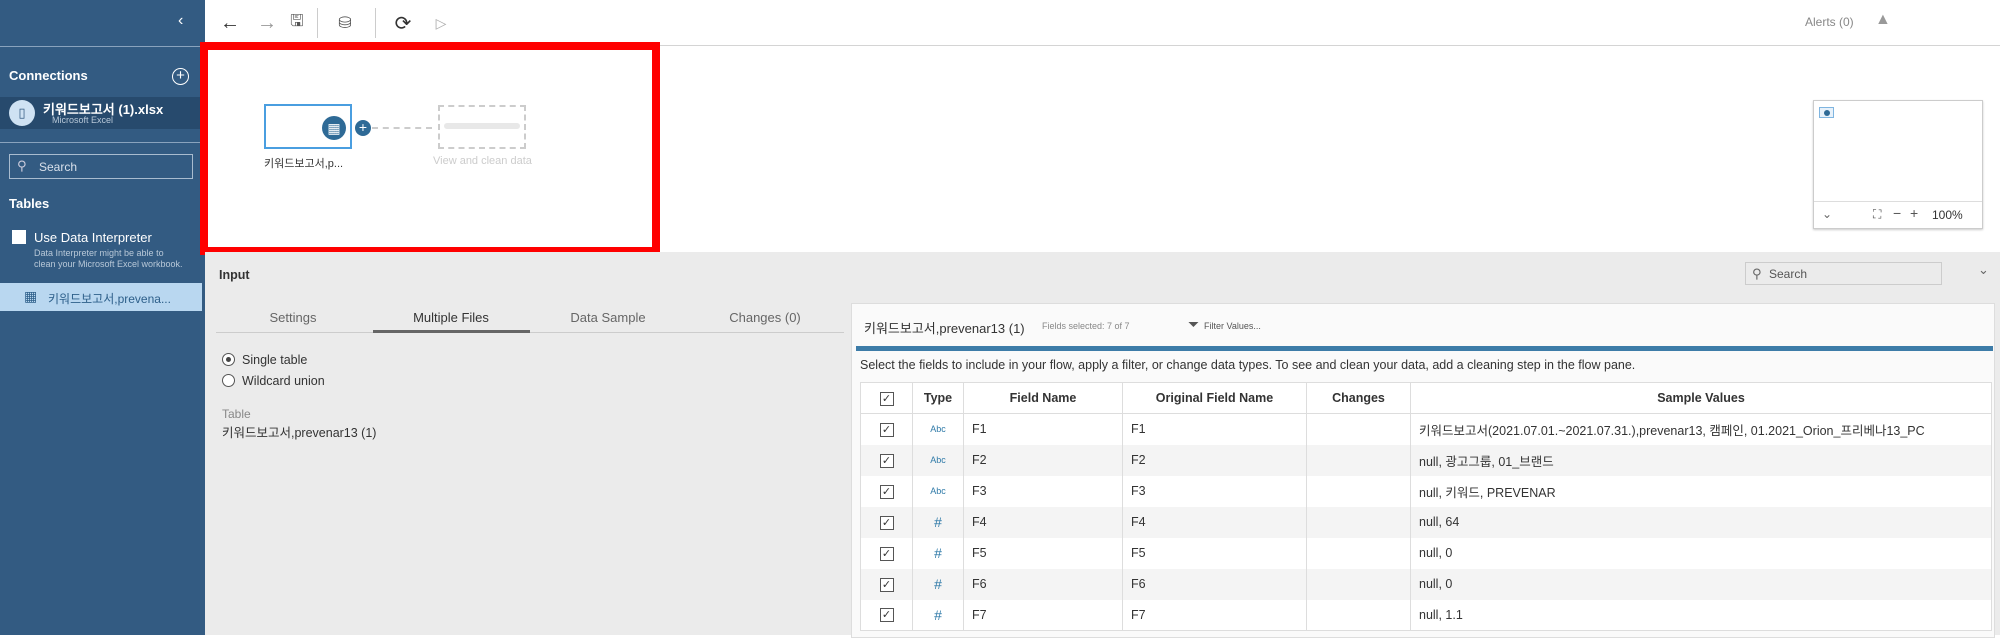  Describe the element at coordinates (1897, 213) in the screenshot. I see `zoom-out-icon: −` at that location.